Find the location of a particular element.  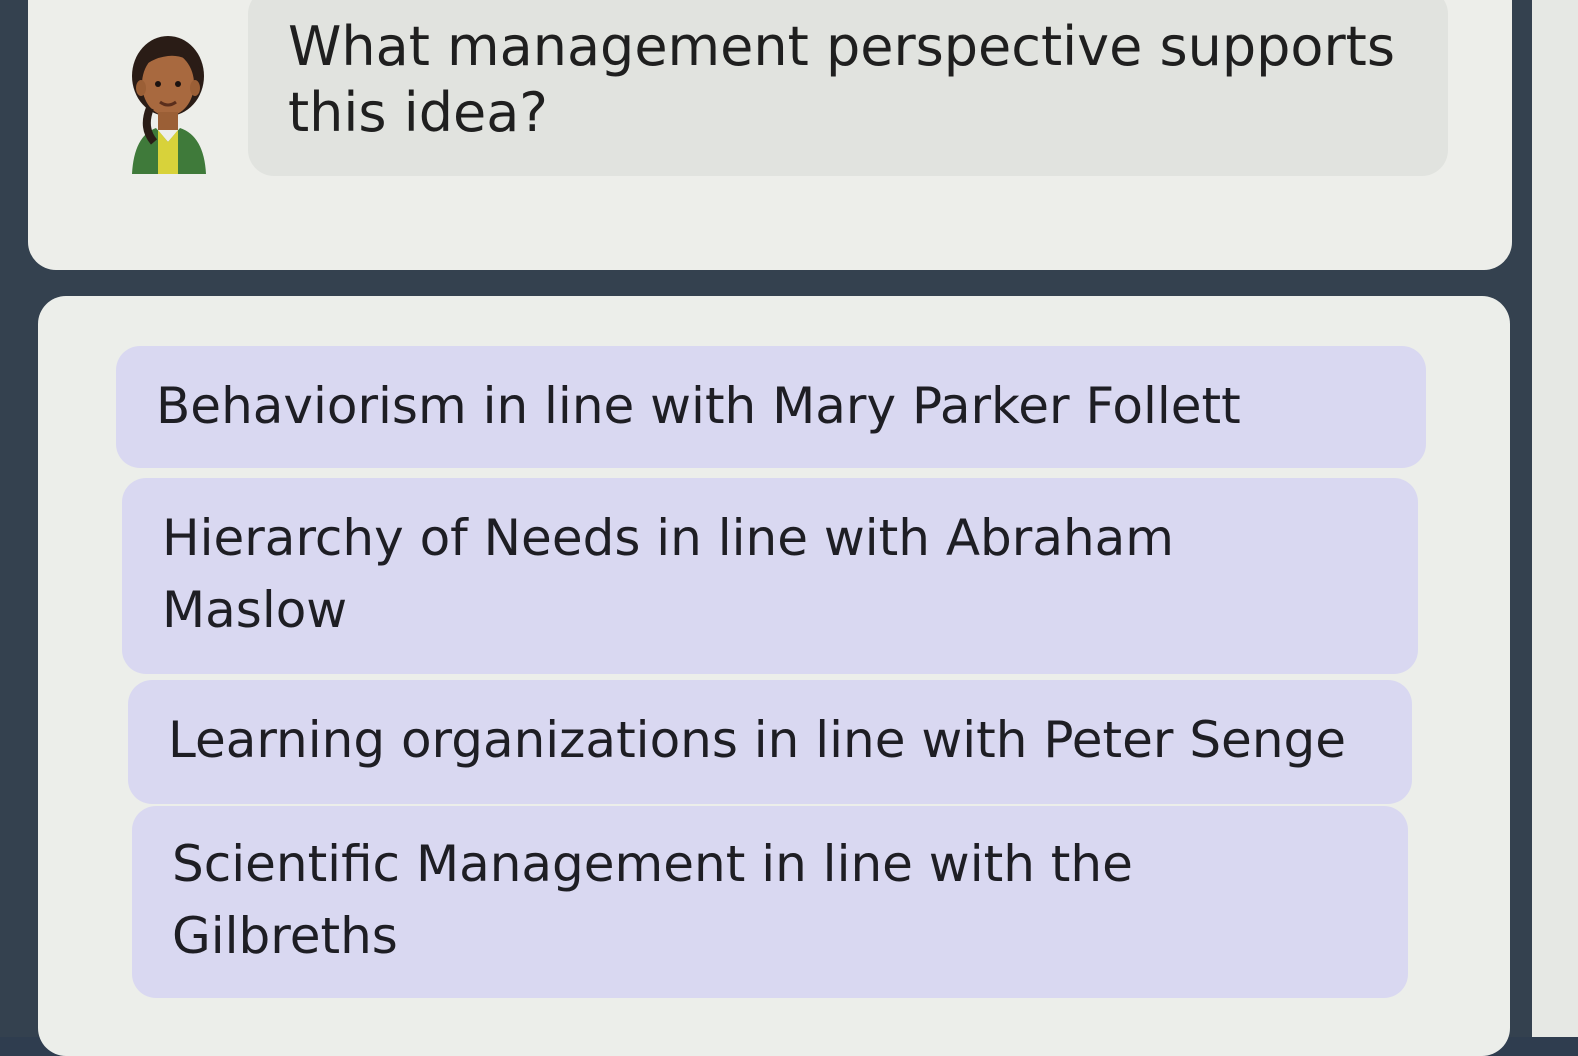

right-bezel is located at coordinates (1555, 518).